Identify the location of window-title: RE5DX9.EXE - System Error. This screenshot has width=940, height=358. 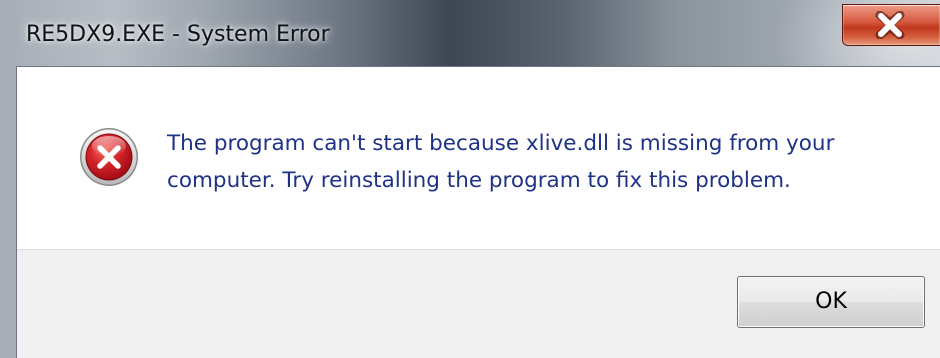
(178, 34).